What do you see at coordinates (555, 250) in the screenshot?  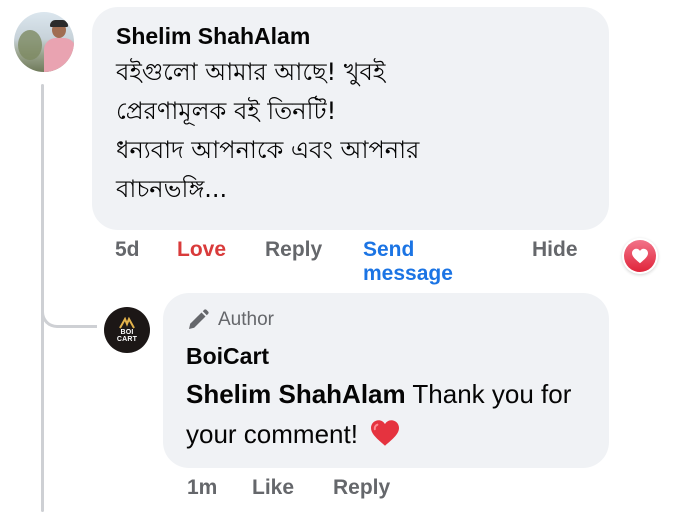 I see `hide-button: Hide` at bounding box center [555, 250].